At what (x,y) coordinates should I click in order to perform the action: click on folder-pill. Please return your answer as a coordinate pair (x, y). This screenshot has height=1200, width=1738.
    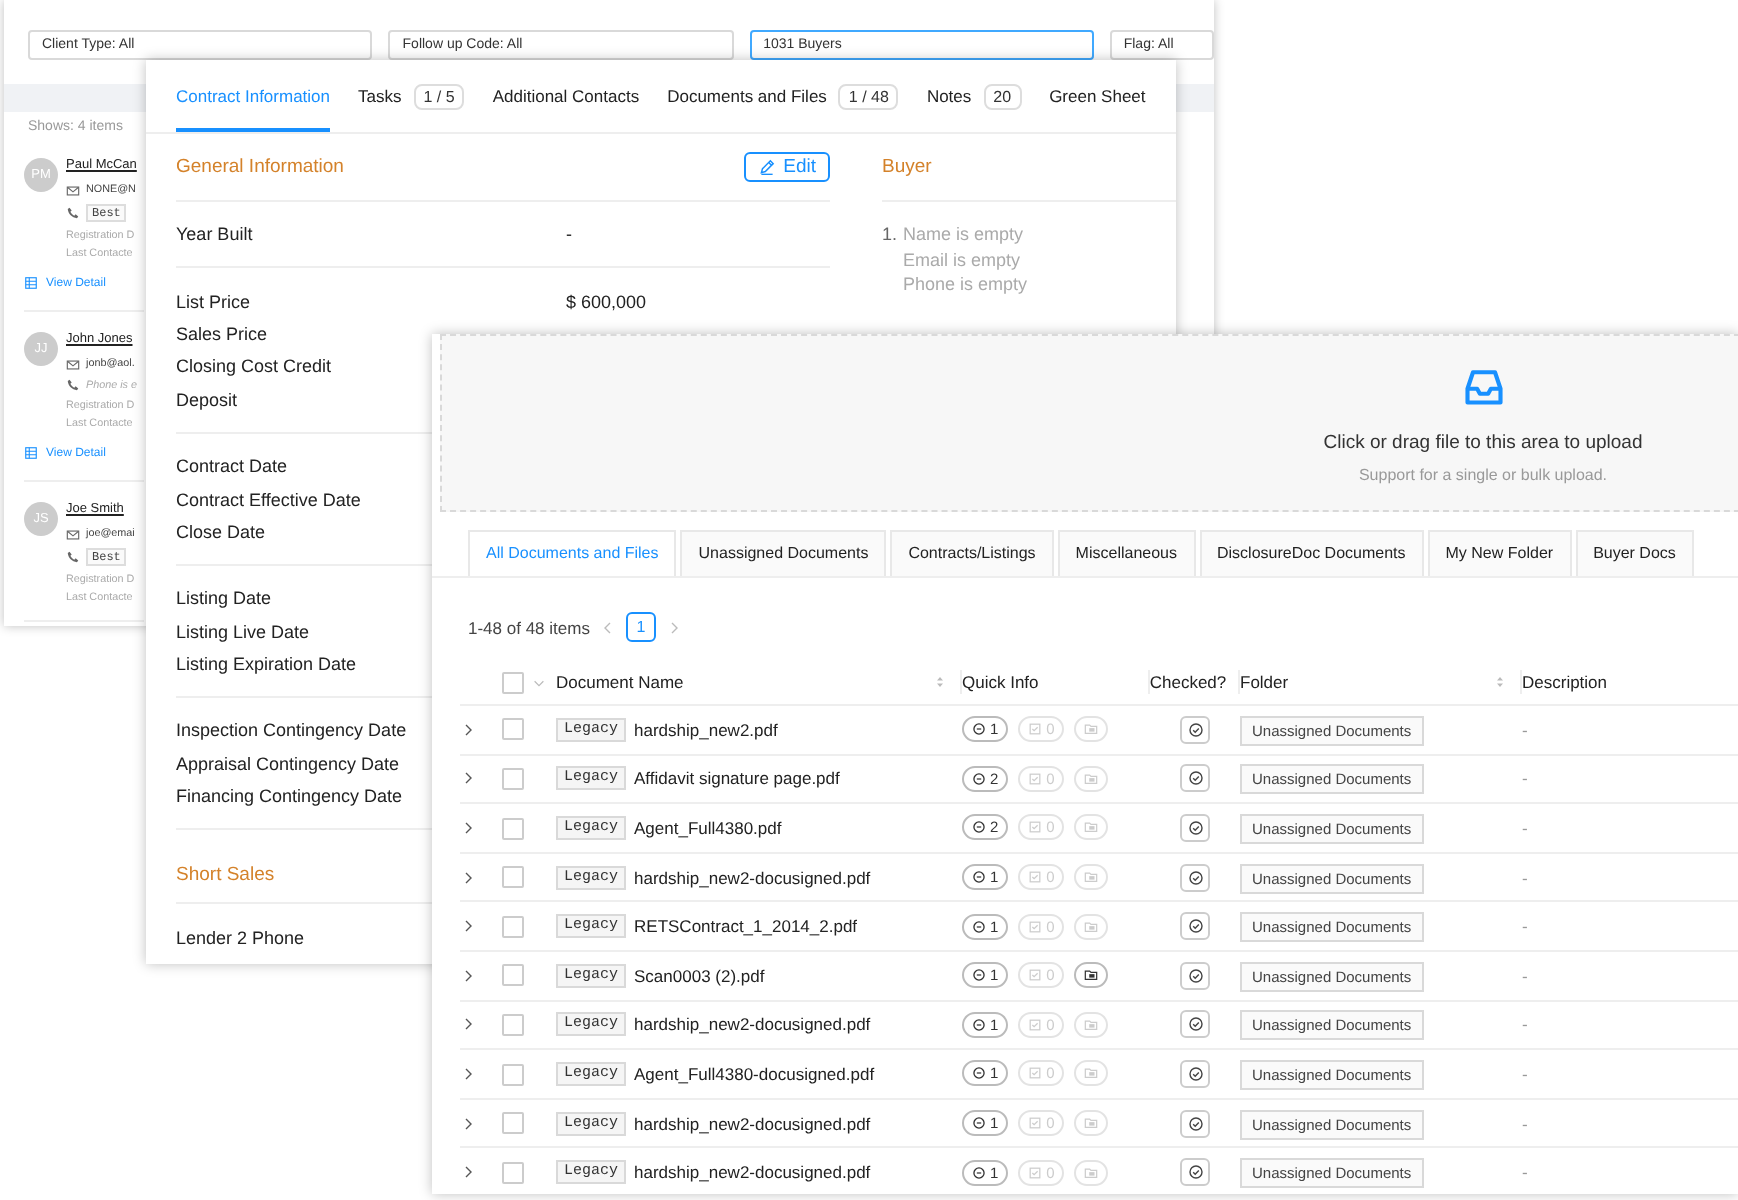
    Looking at the image, I should click on (1091, 975).